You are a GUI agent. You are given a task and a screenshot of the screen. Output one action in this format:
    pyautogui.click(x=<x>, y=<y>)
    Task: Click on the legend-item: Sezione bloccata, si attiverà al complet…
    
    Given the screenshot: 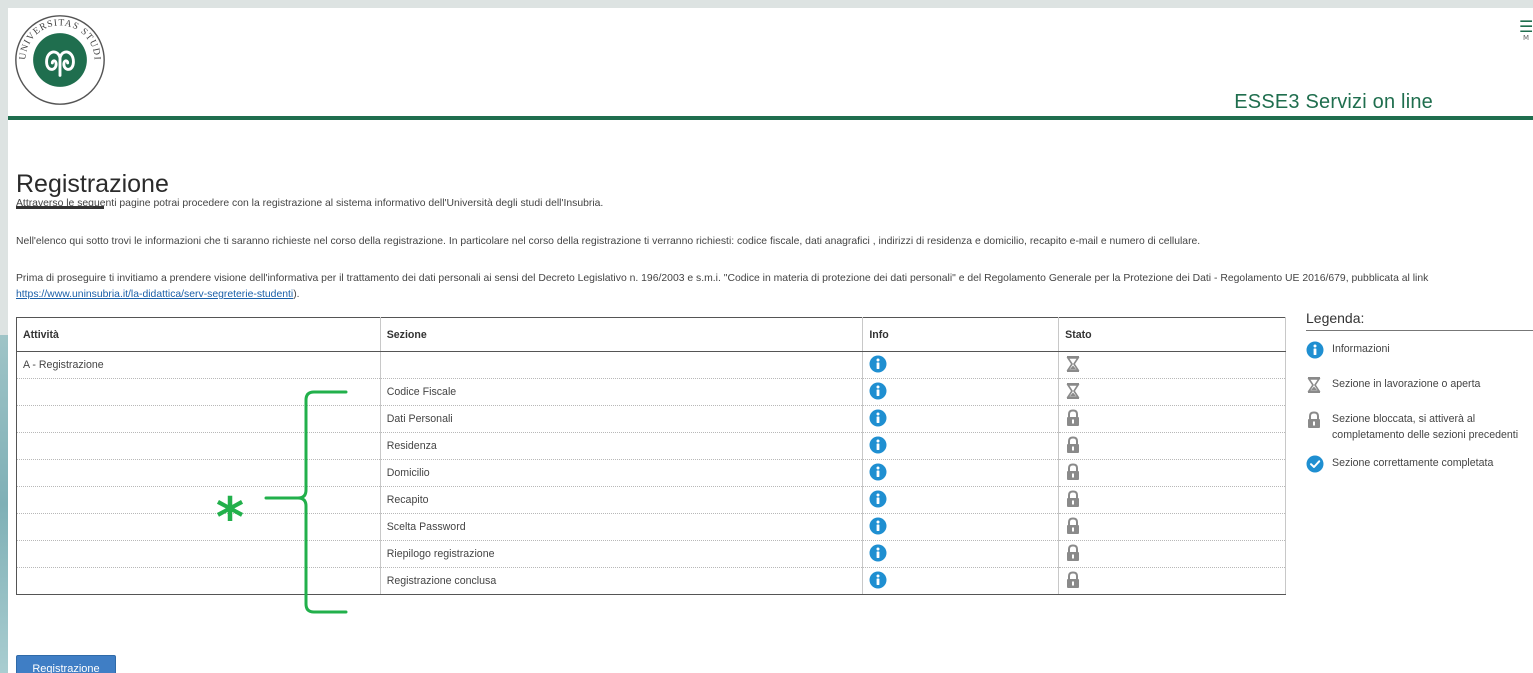 What is the action you would take?
    pyautogui.click(x=1419, y=427)
    